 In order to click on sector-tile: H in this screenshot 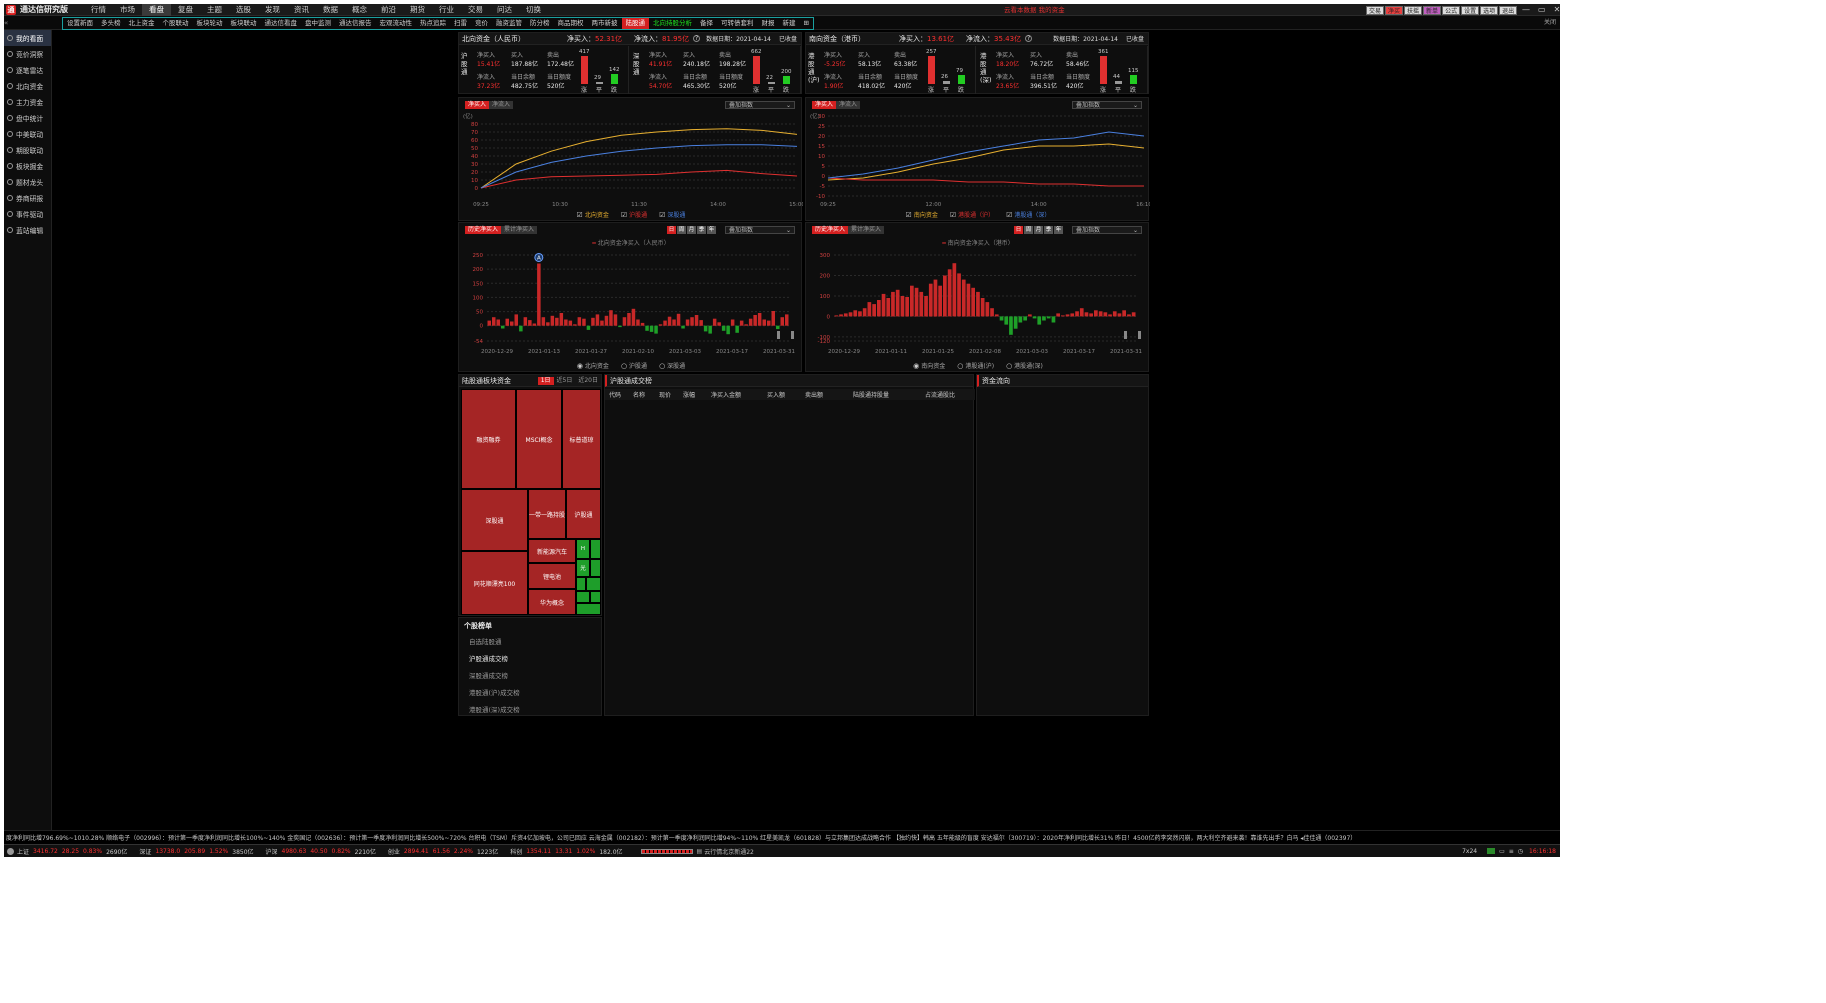, I will do `click(583, 549)`.